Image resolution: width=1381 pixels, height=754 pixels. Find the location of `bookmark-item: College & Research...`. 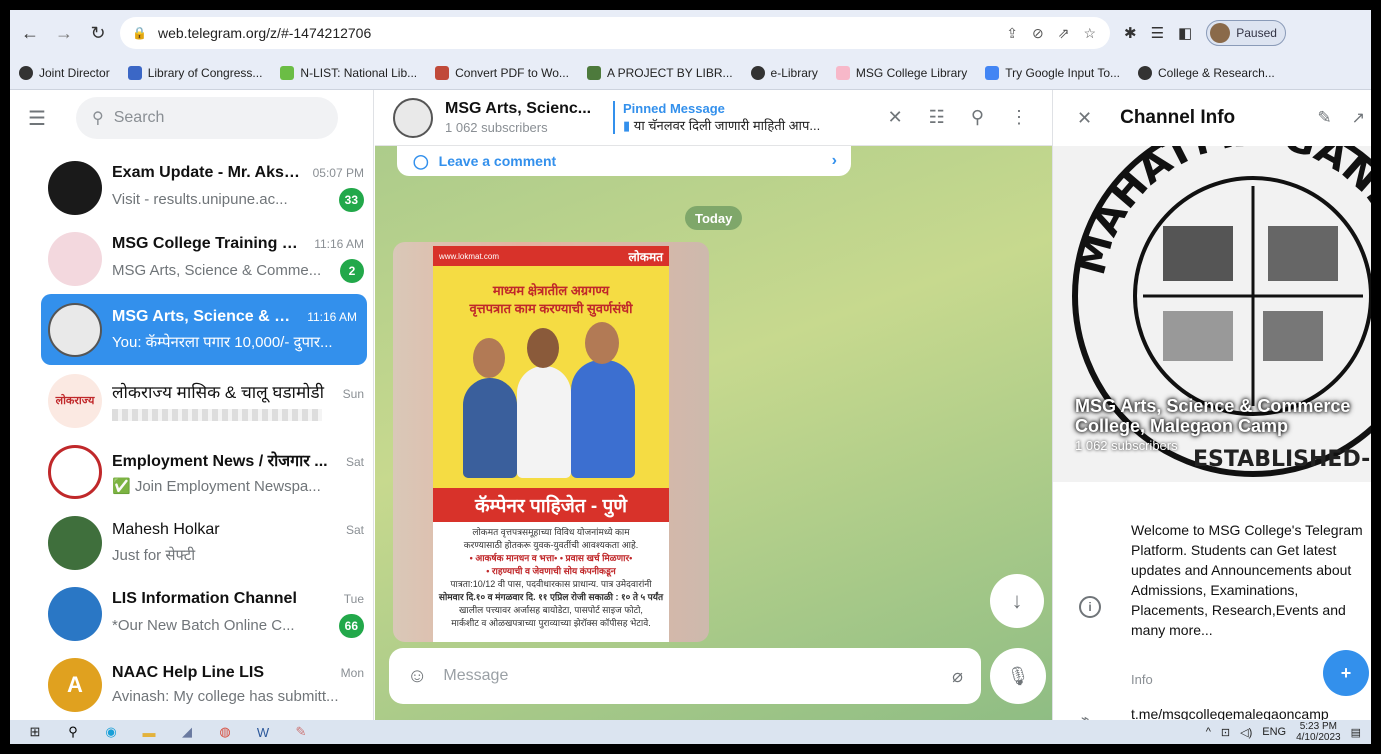

bookmark-item: College & Research... is located at coordinates (1206, 72).